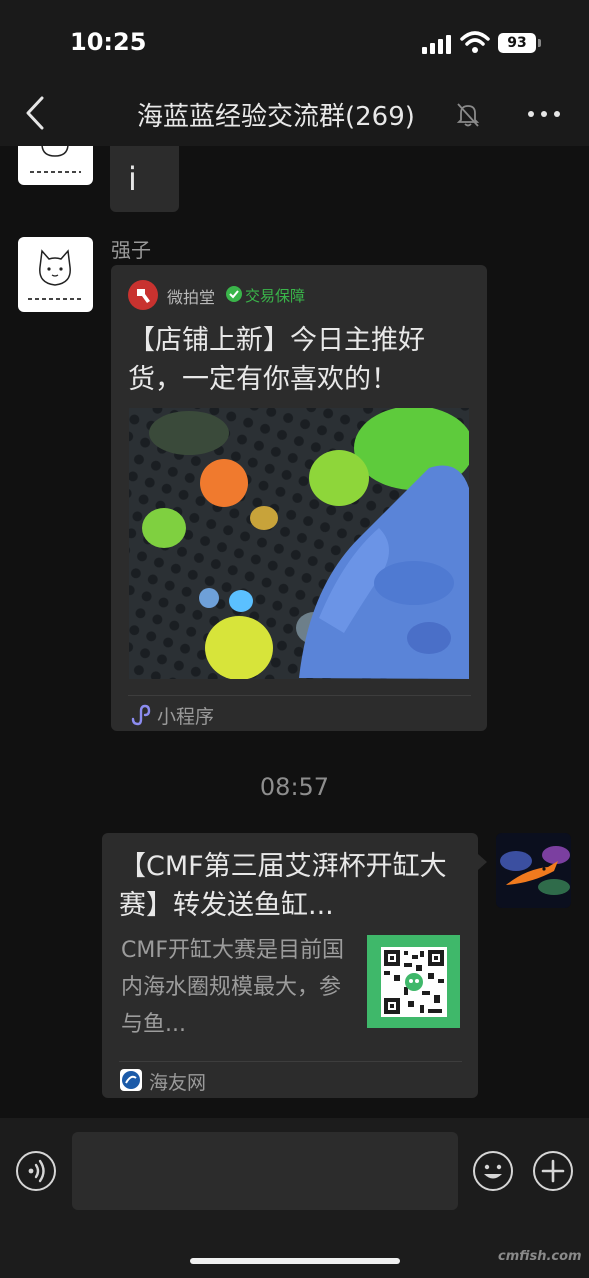 The image size is (589, 1278). Describe the element at coordinates (131, 250) in the screenshot. I see `sender-name: 强子` at that location.